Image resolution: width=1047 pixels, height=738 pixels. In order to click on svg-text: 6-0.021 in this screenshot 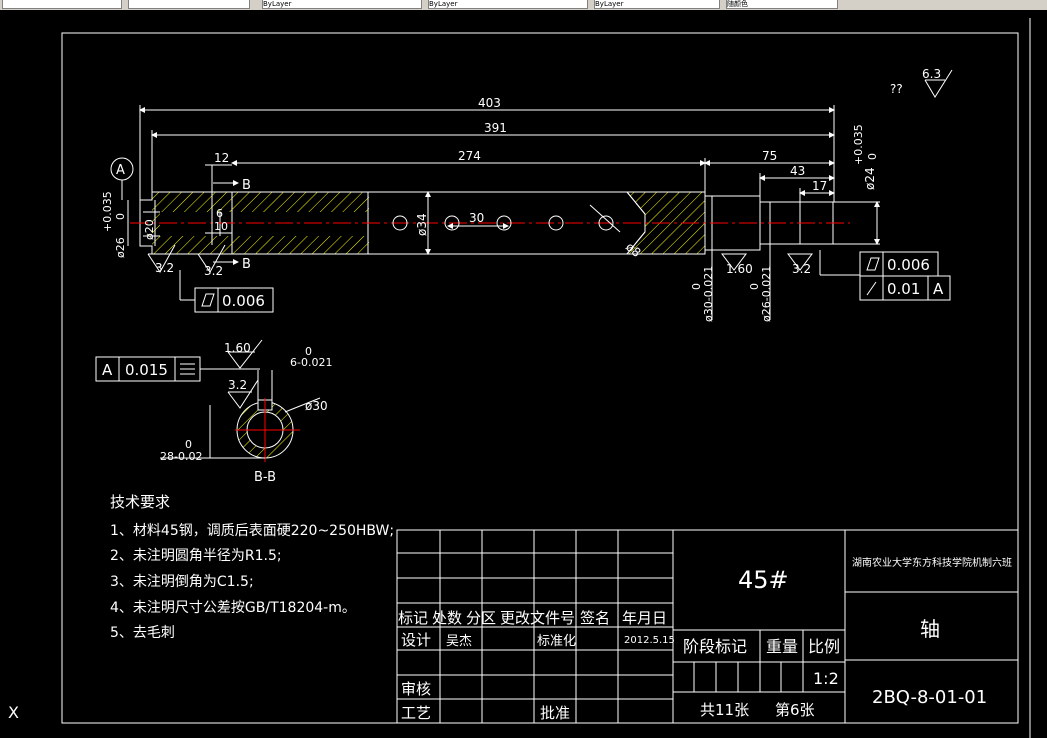, I will do `click(311, 362)`.